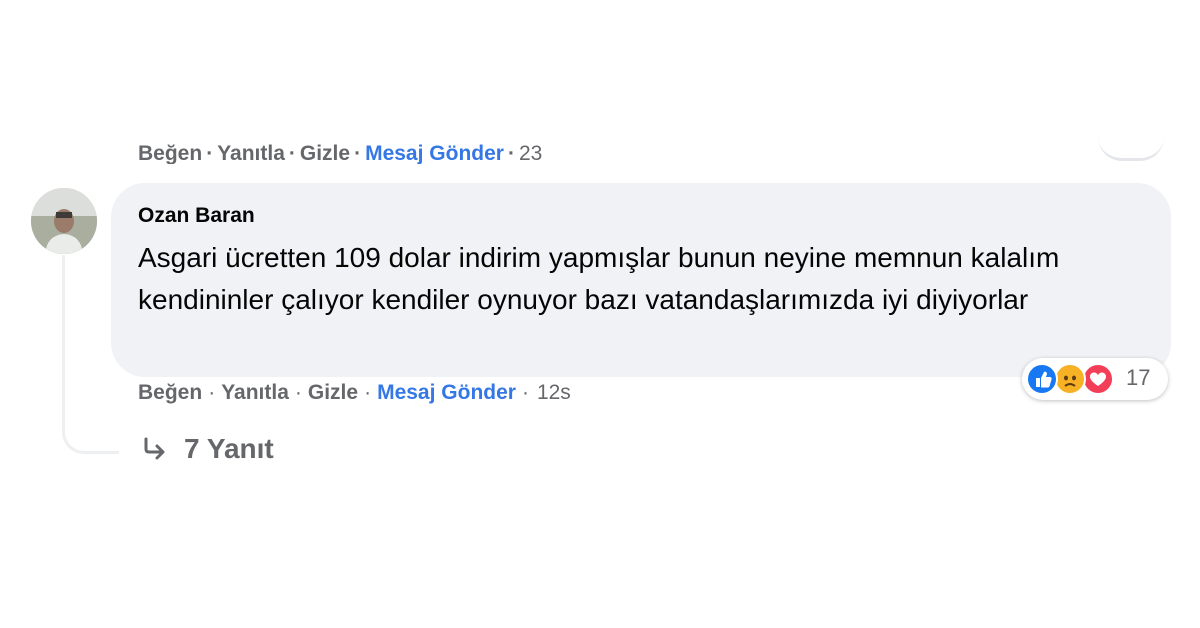 The width and height of the screenshot is (1200, 628). What do you see at coordinates (554, 393) in the screenshot?
I see `comment-timestamp: 12s` at bounding box center [554, 393].